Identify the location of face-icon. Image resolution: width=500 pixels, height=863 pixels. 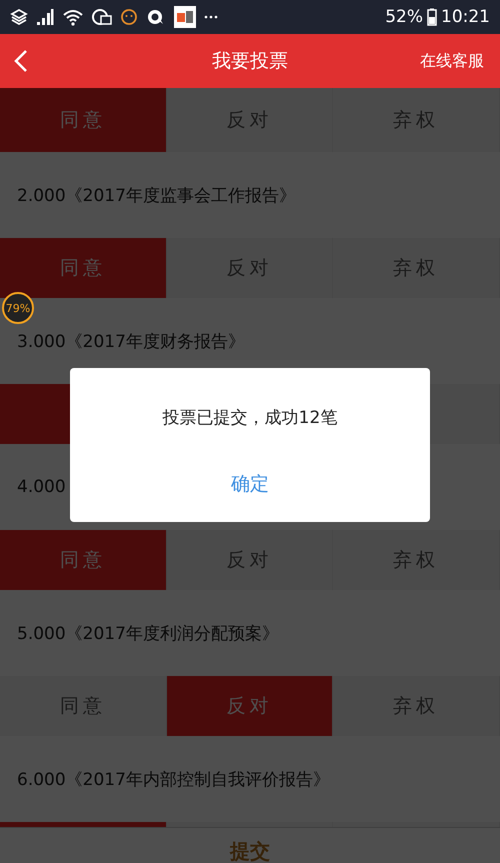
(129, 17).